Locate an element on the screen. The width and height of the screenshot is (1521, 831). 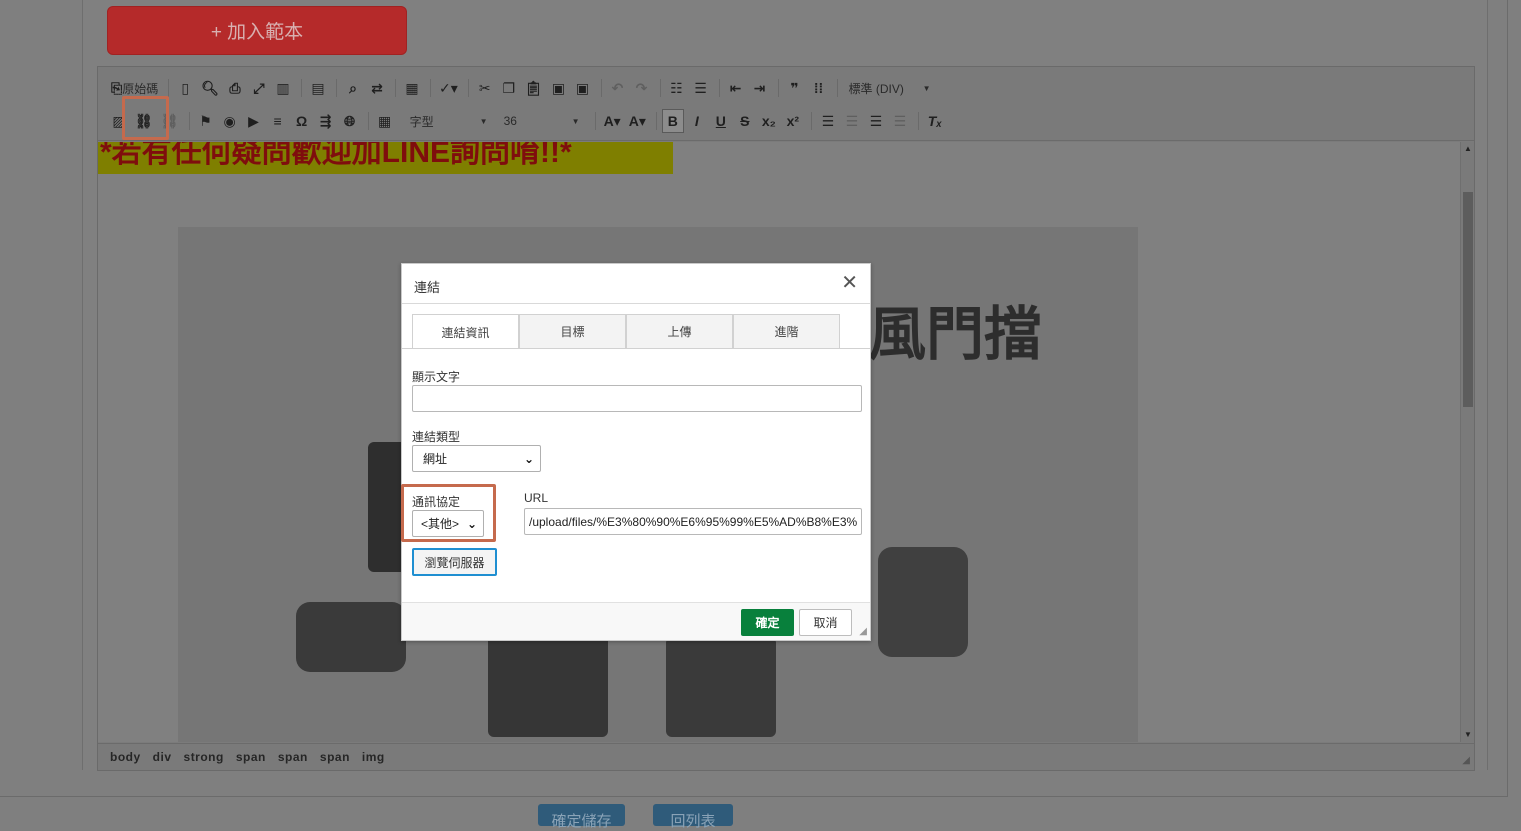
indent-icon: ⇥ is located at coordinates (760, 88).